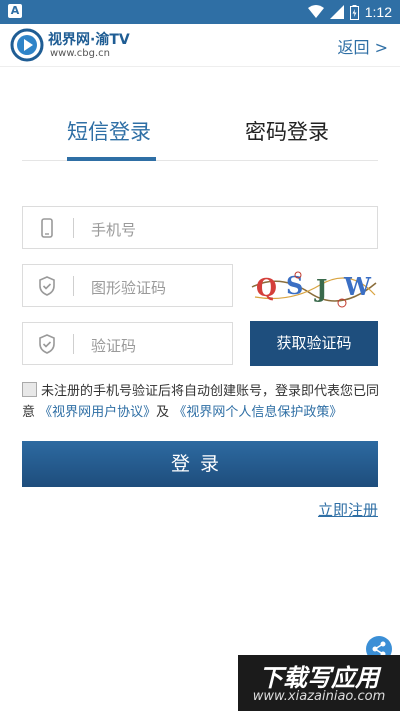  Describe the element at coordinates (163, 412) in the screenshot. I see `agreement-and: 及` at that location.